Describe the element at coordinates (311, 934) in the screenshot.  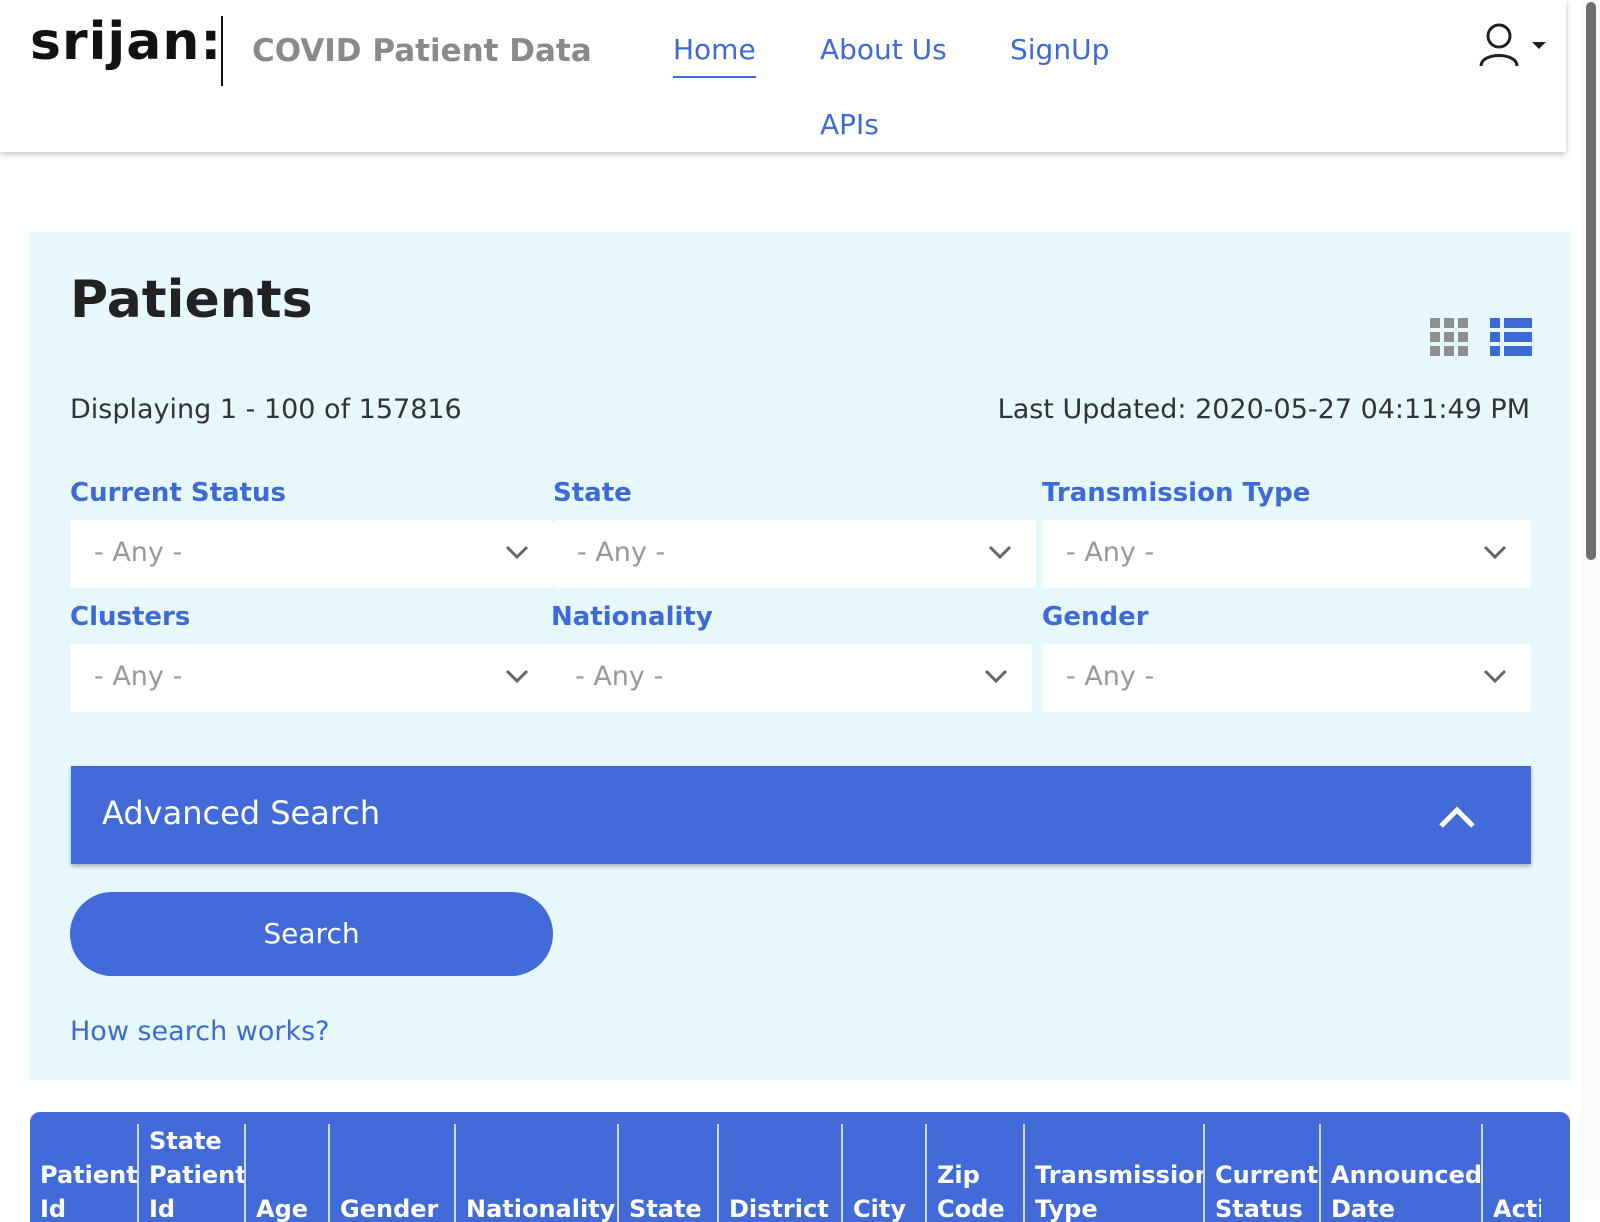
I see `search-button: Search` at that location.